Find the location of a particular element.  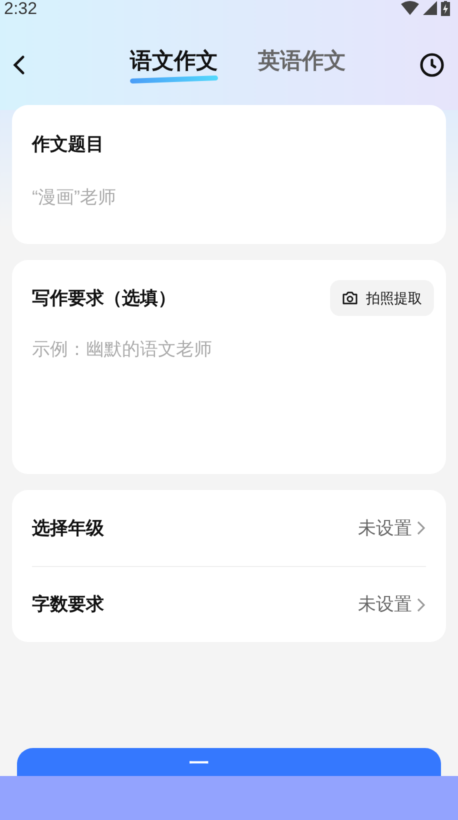

tab: 语文作文 is located at coordinates (174, 65).